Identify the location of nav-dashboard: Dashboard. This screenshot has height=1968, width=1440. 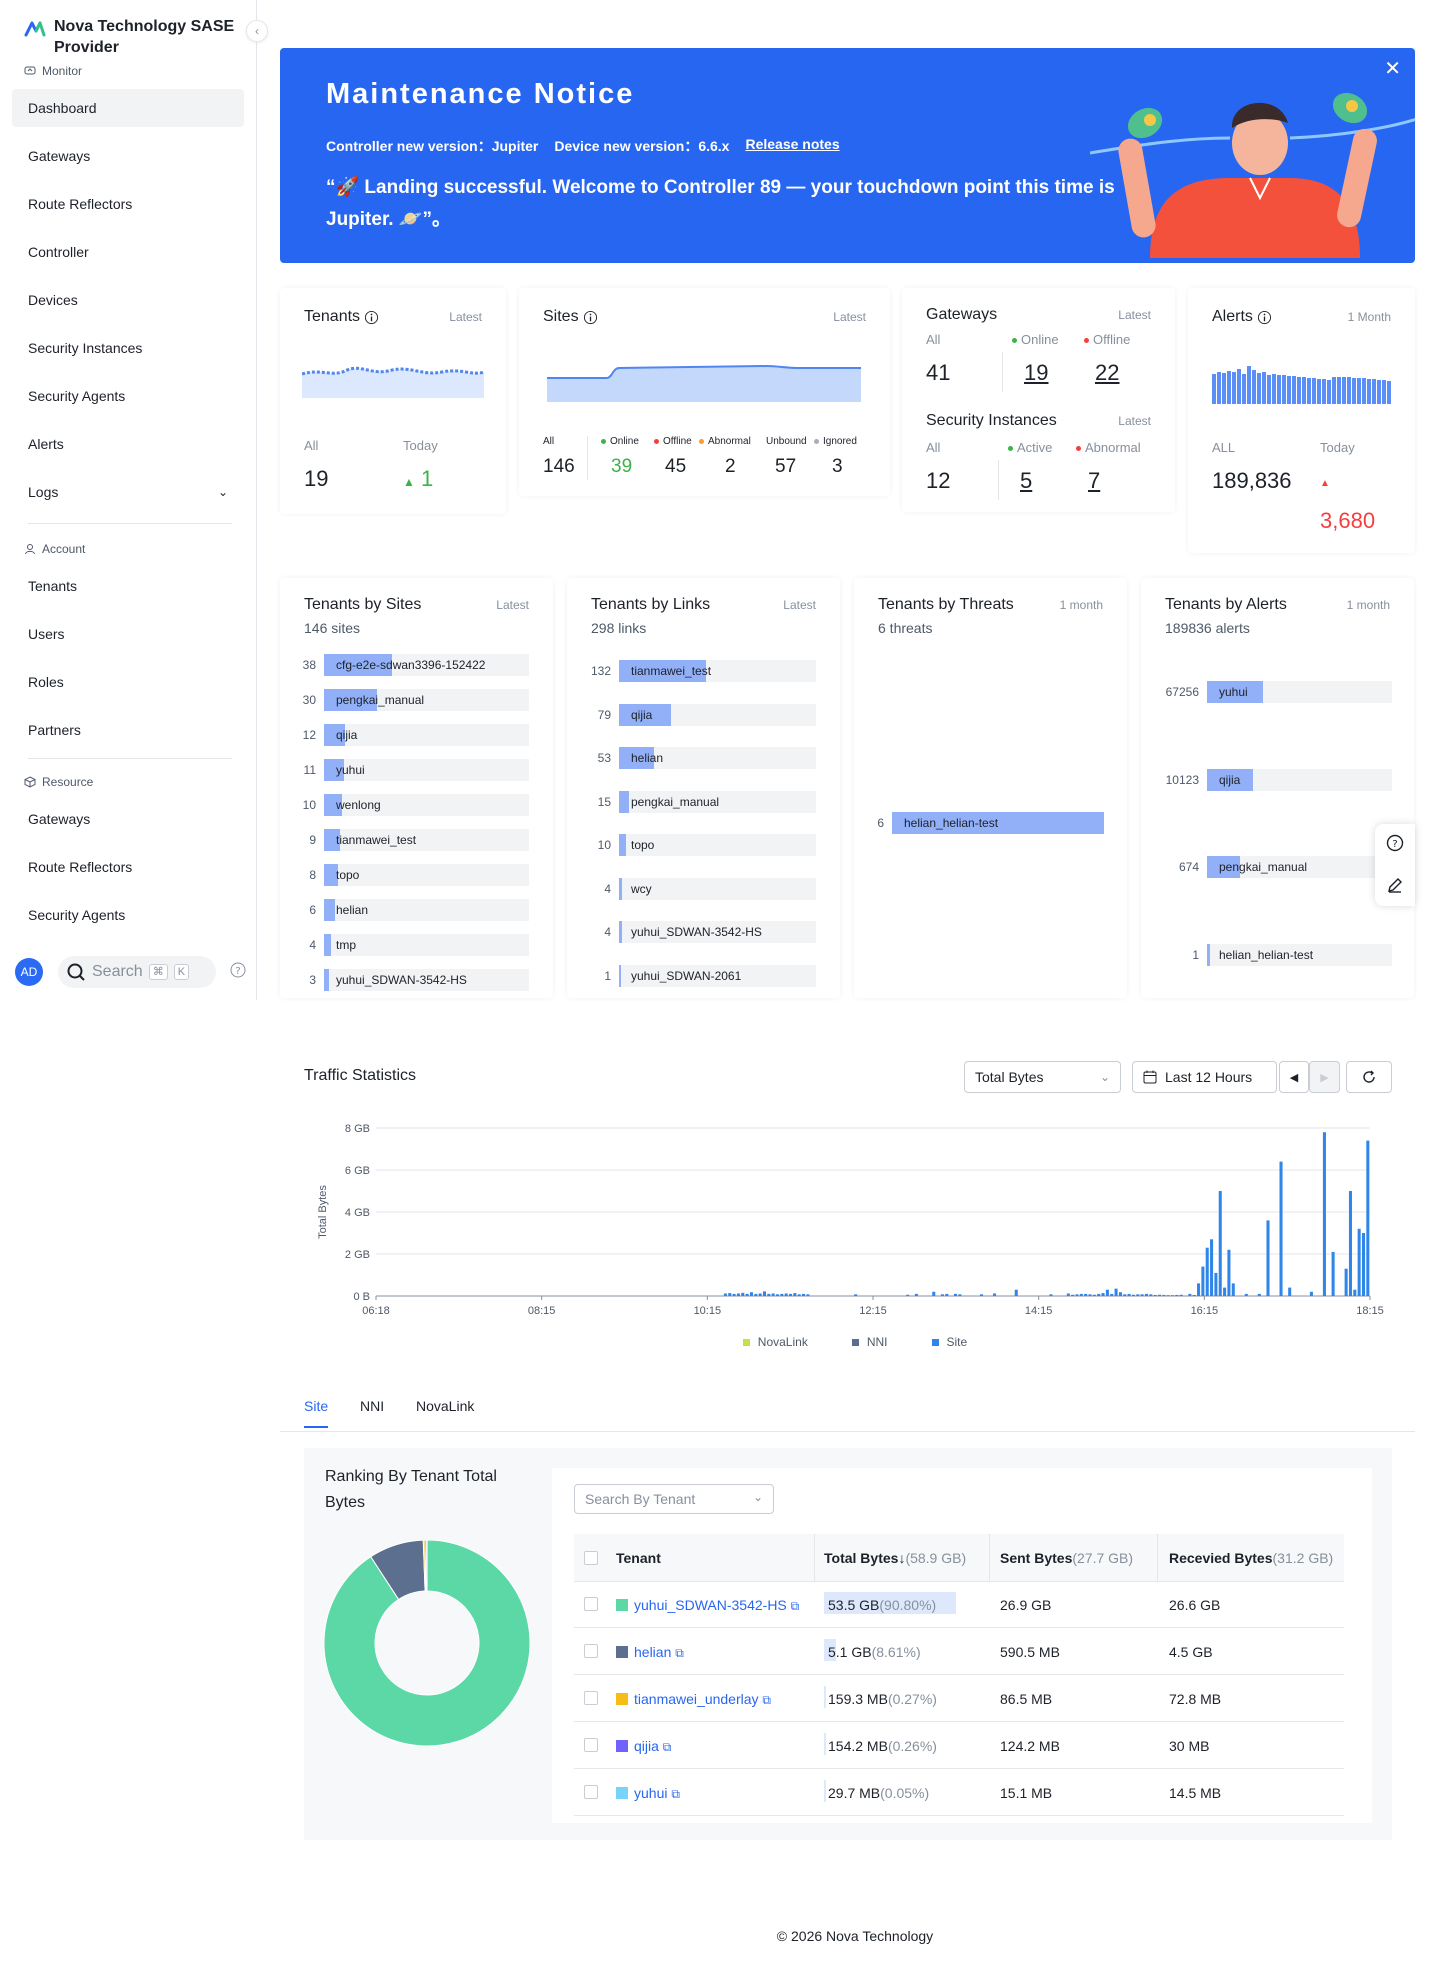
(128, 108).